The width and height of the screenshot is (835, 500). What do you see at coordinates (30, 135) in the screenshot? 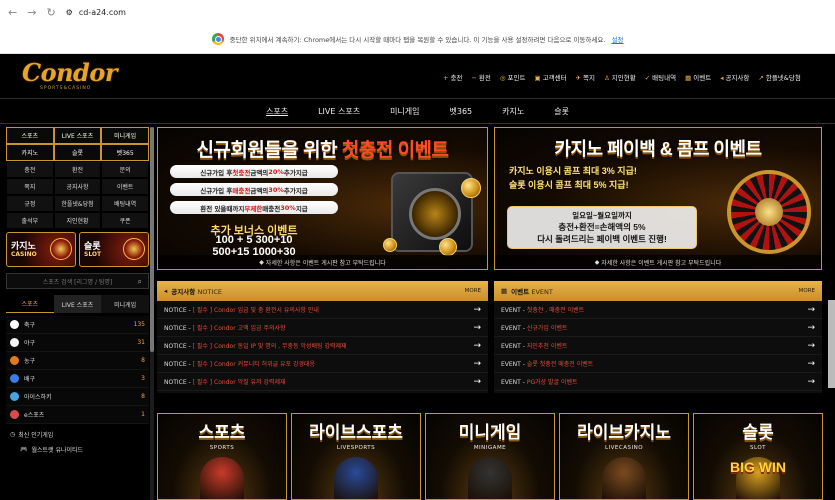
I see `quick-menu-item: 스포츠` at bounding box center [30, 135].